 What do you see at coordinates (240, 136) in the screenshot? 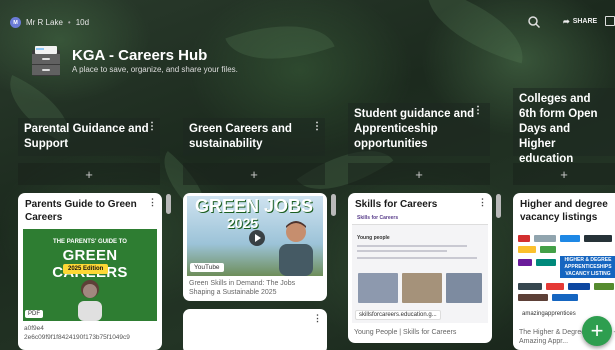
I see `column-title: Green Careers and sustainability` at bounding box center [240, 136].